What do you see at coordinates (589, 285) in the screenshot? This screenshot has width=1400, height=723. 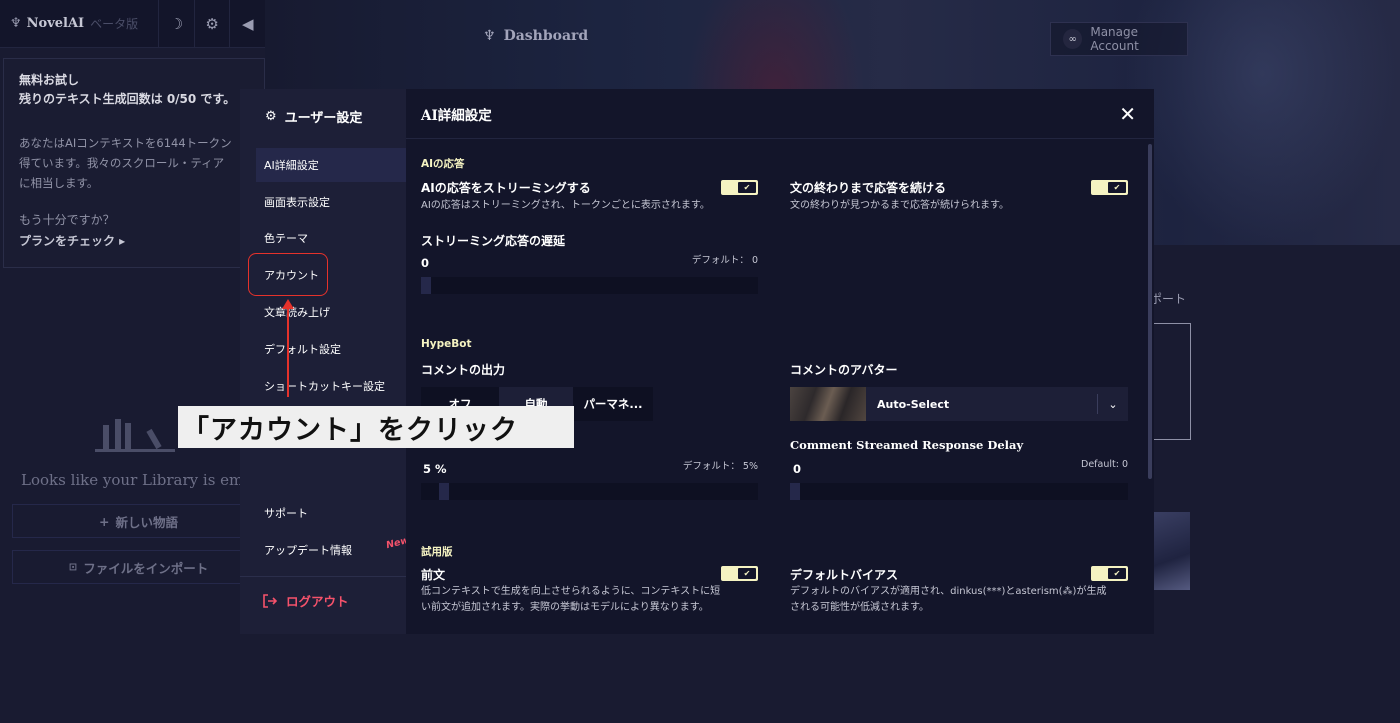 I see `delay-slider` at bounding box center [589, 285].